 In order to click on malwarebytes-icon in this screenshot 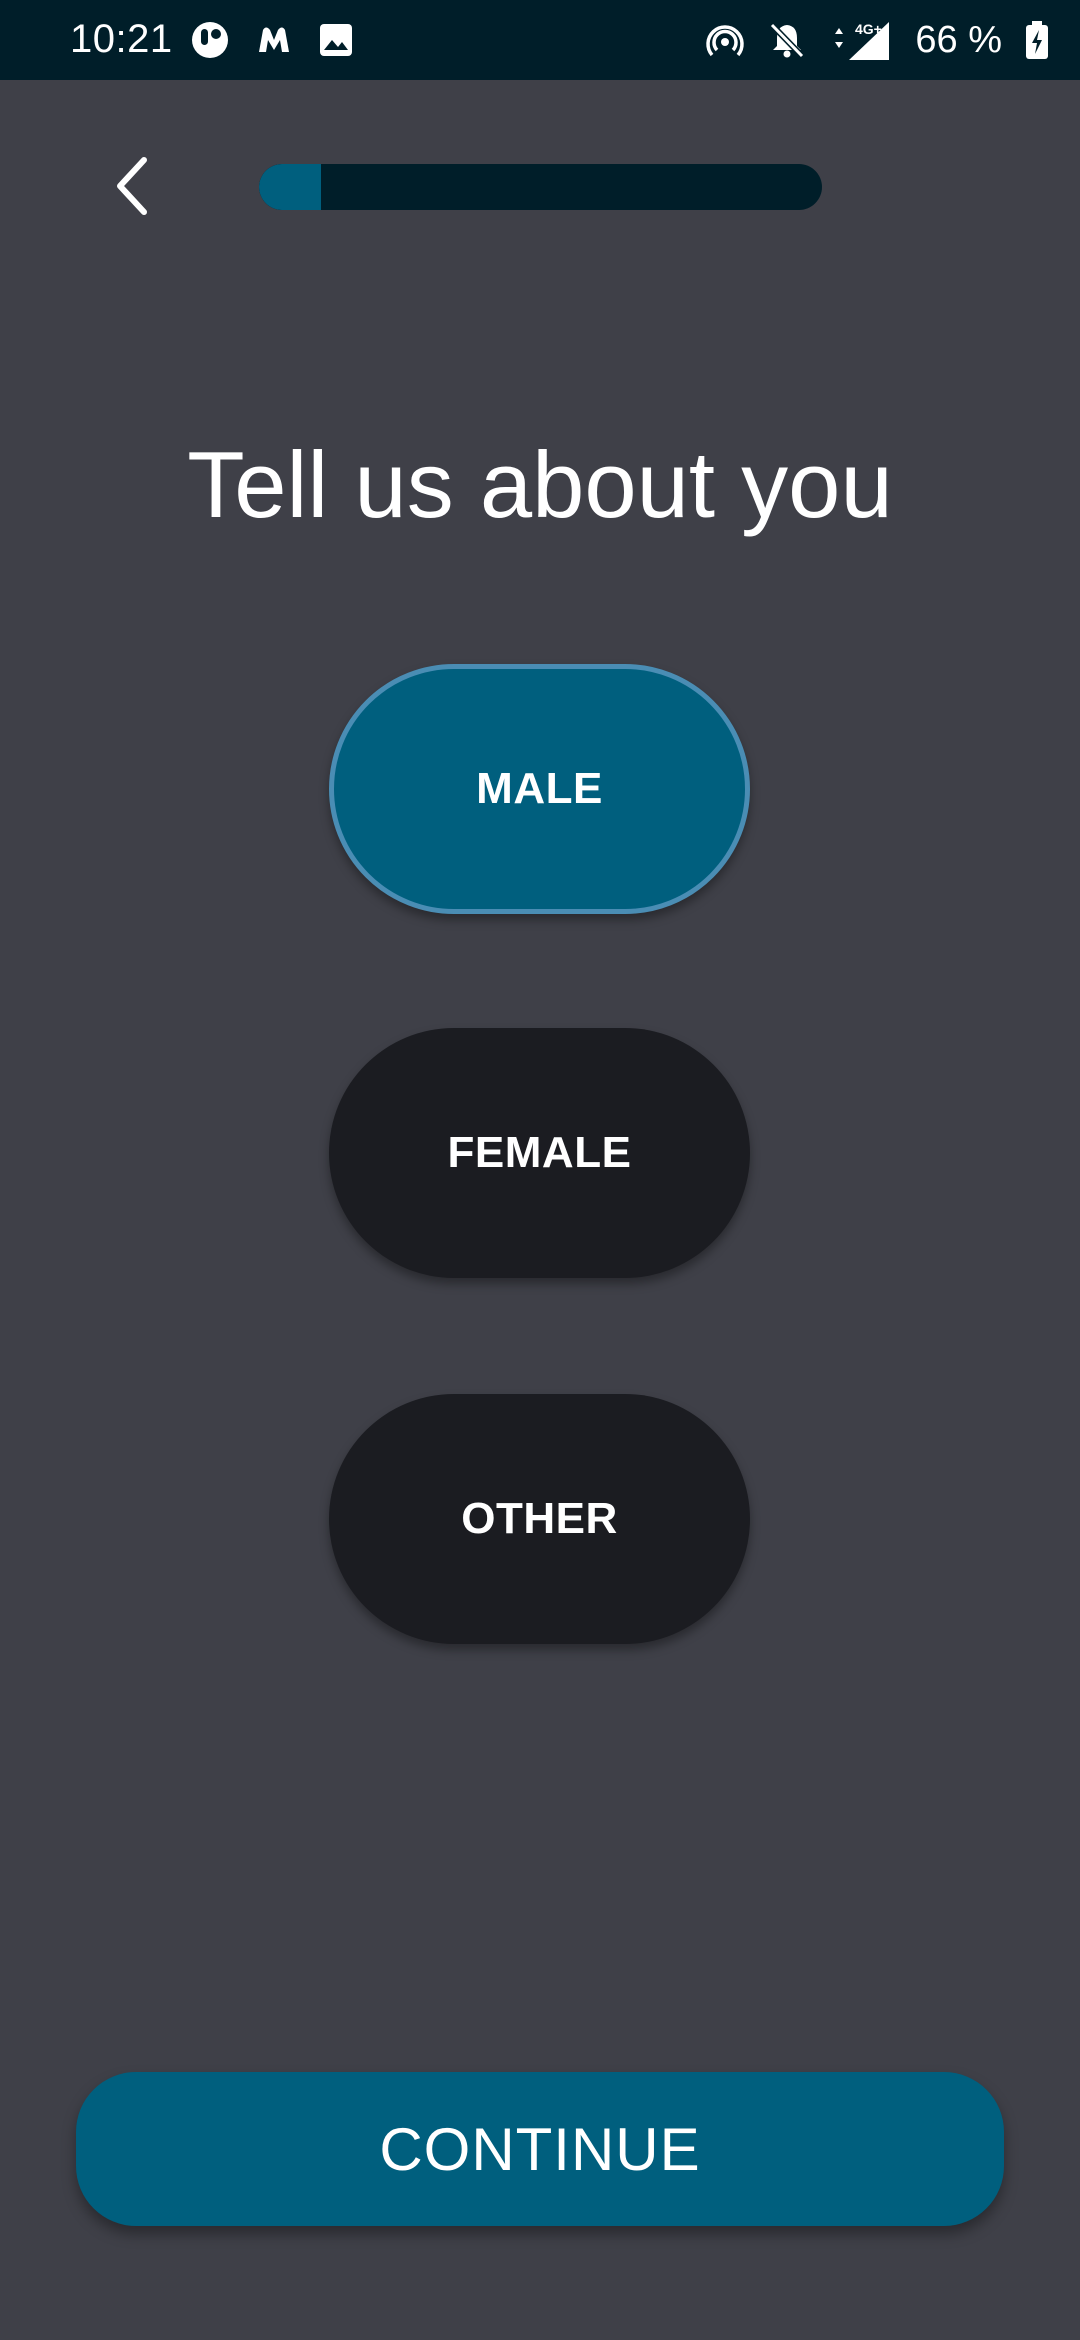, I will do `click(274, 40)`.